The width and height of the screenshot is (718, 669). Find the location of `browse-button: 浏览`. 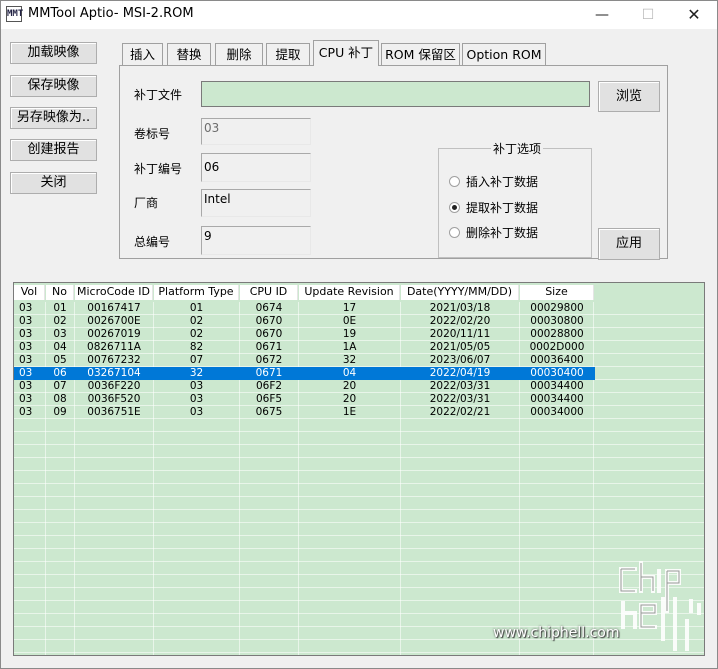

browse-button: 浏览 is located at coordinates (629, 96).